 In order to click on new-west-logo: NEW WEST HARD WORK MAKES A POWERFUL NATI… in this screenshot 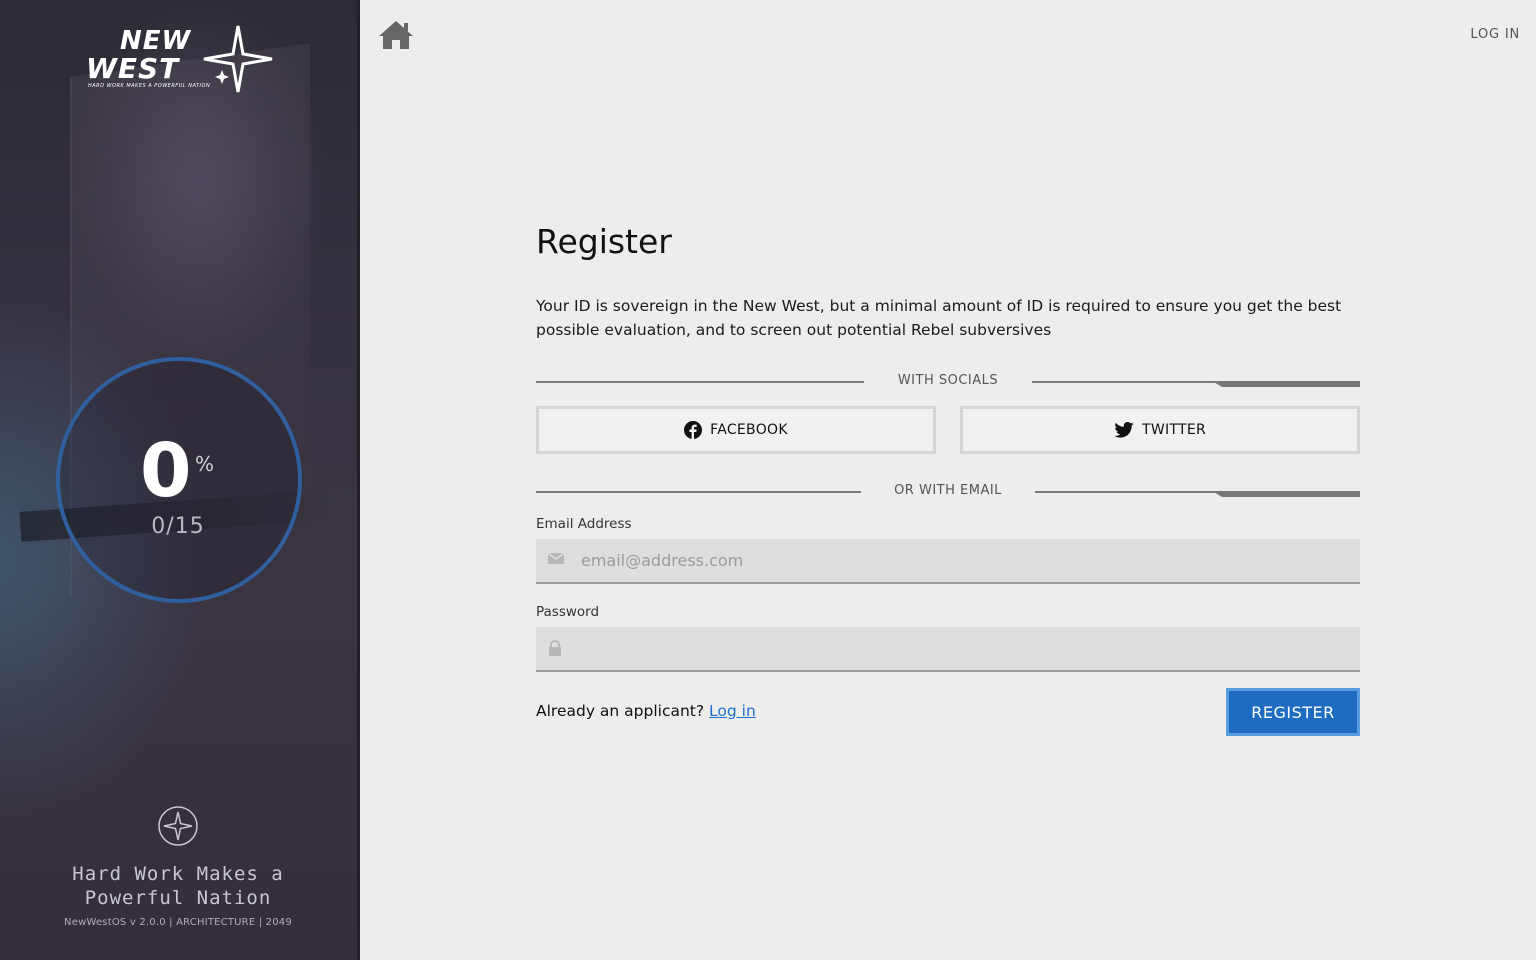, I will do `click(182, 59)`.